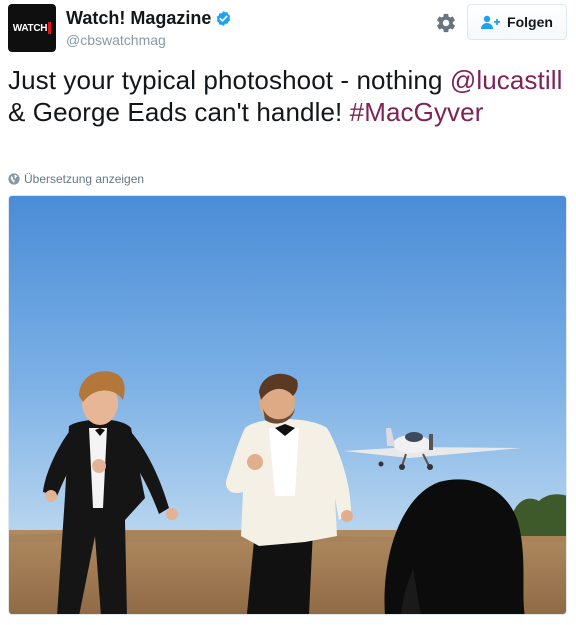 Image resolution: width=576 pixels, height=625 pixels. Describe the element at coordinates (417, 112) in the screenshot. I see `hashtag-link: #MacGyver` at that location.